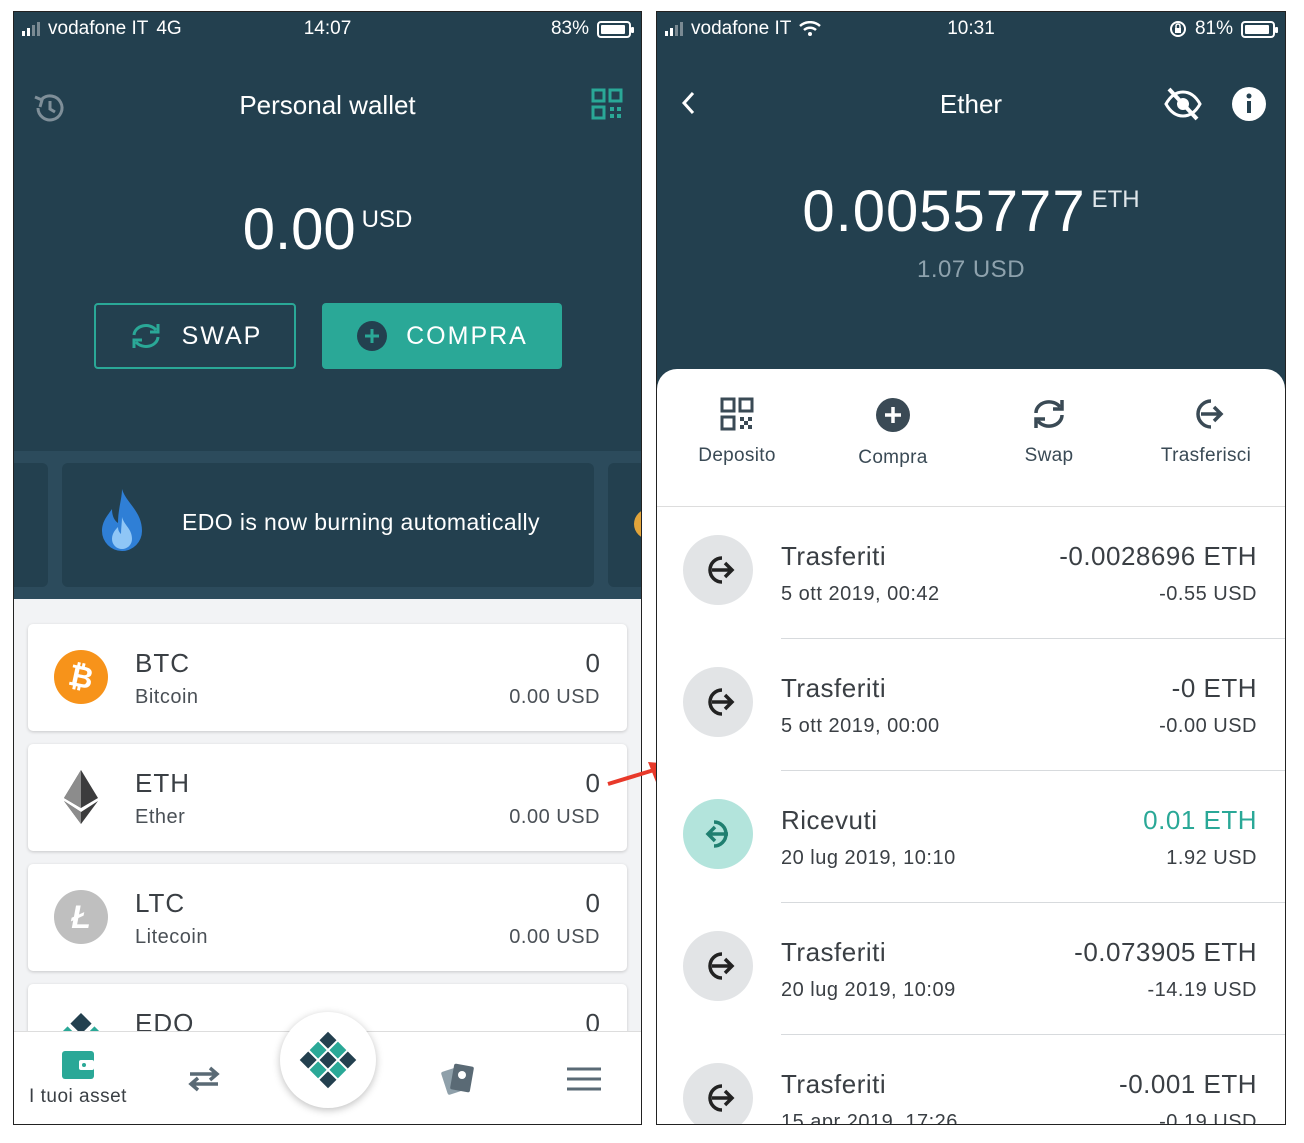  Describe the element at coordinates (81, 797) in the screenshot. I see `ether-icon` at that location.